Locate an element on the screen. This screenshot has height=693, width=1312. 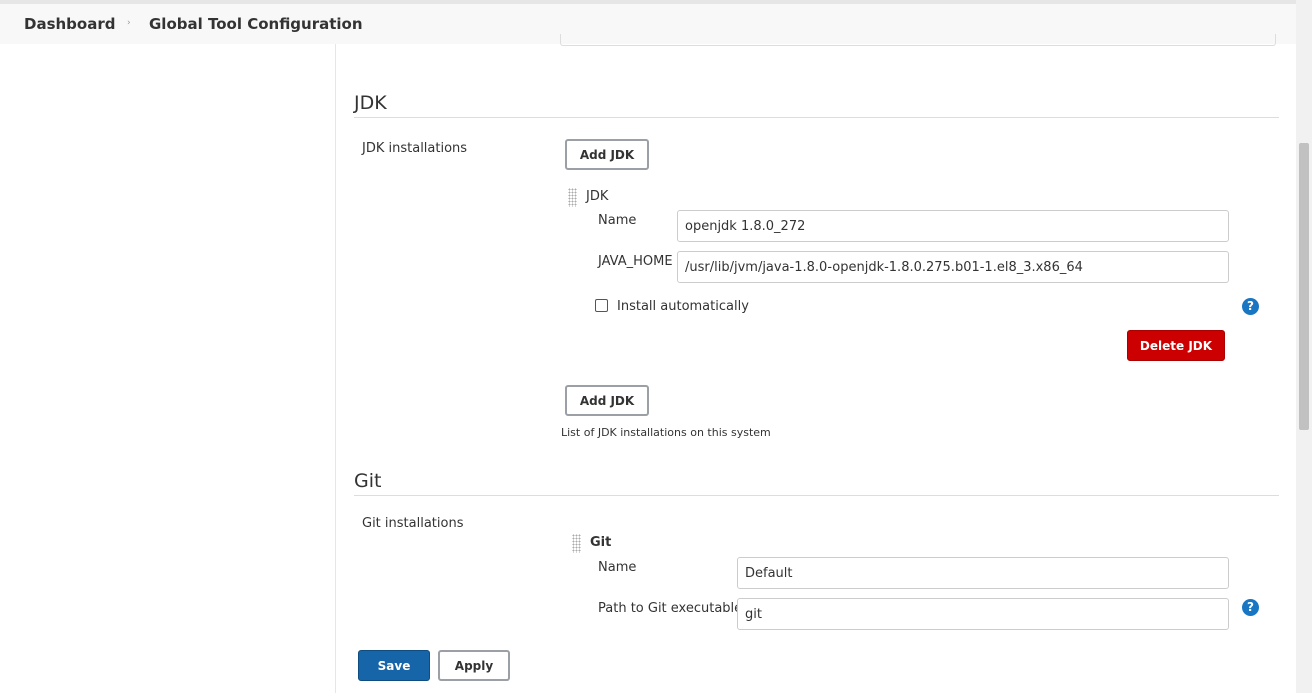
git-path-label: Path to Git executable is located at coordinates (670, 608).